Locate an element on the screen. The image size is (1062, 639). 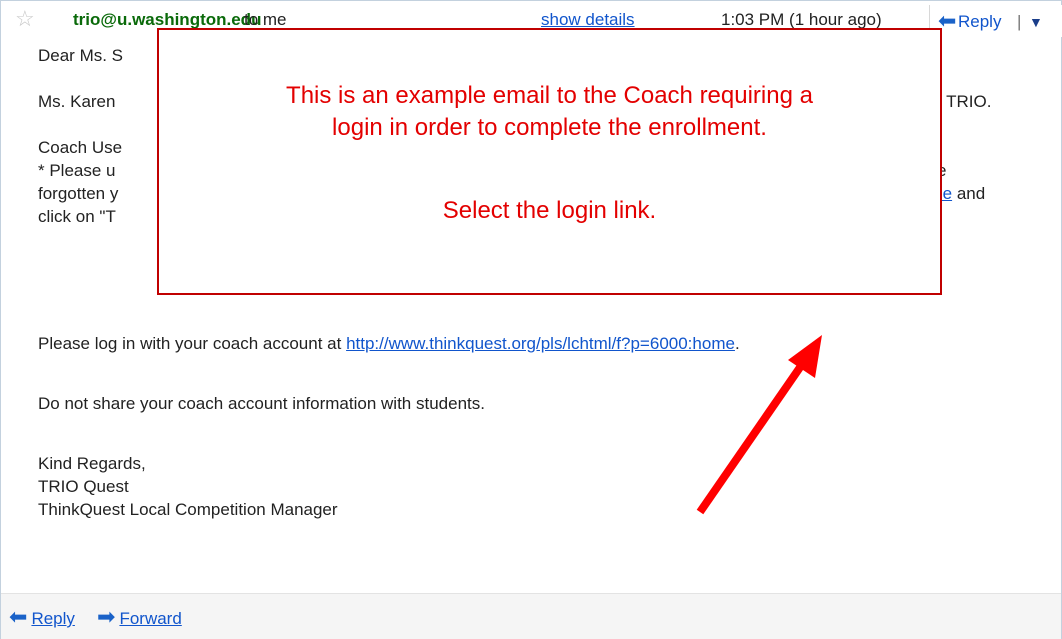
login-instruction: Please log in with your coach account at is located at coordinates (190, 343).